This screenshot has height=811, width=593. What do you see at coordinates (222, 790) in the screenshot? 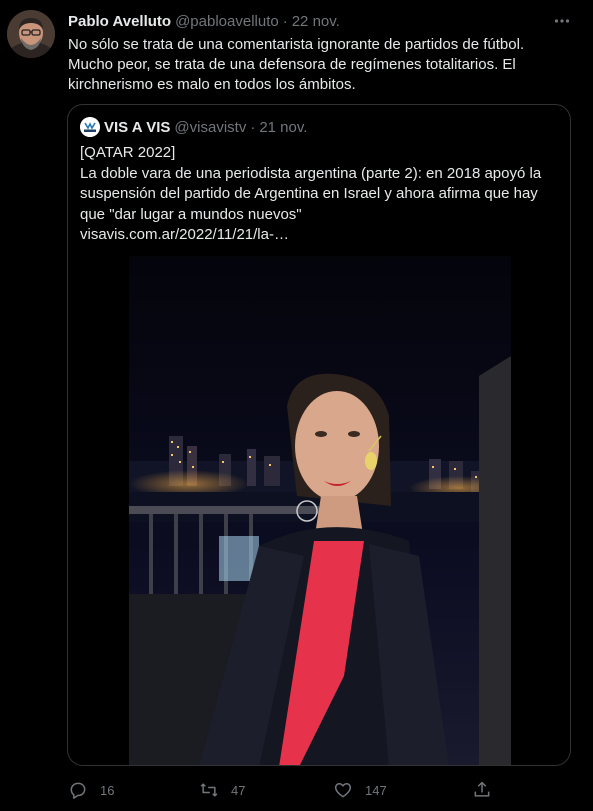
I see `retweet-button: 47` at bounding box center [222, 790].